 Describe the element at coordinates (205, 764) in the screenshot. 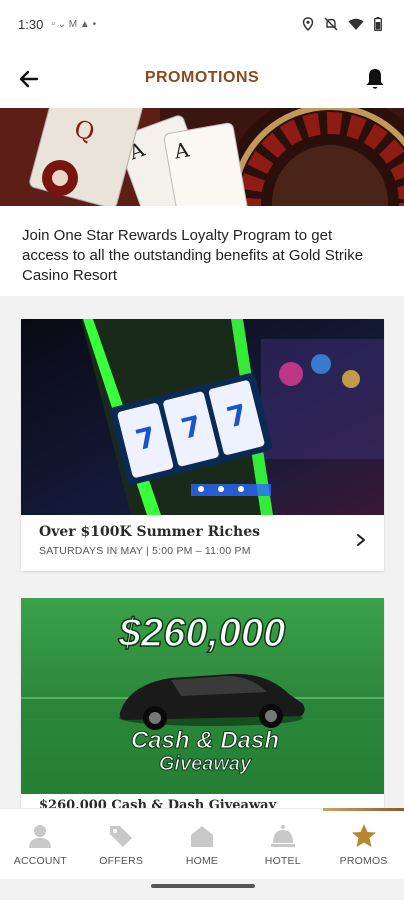

I see `image-line-2: Giveaway` at that location.